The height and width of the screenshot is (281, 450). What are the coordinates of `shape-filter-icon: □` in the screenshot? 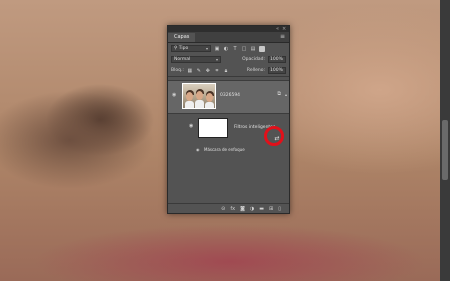 It's located at (244, 49).